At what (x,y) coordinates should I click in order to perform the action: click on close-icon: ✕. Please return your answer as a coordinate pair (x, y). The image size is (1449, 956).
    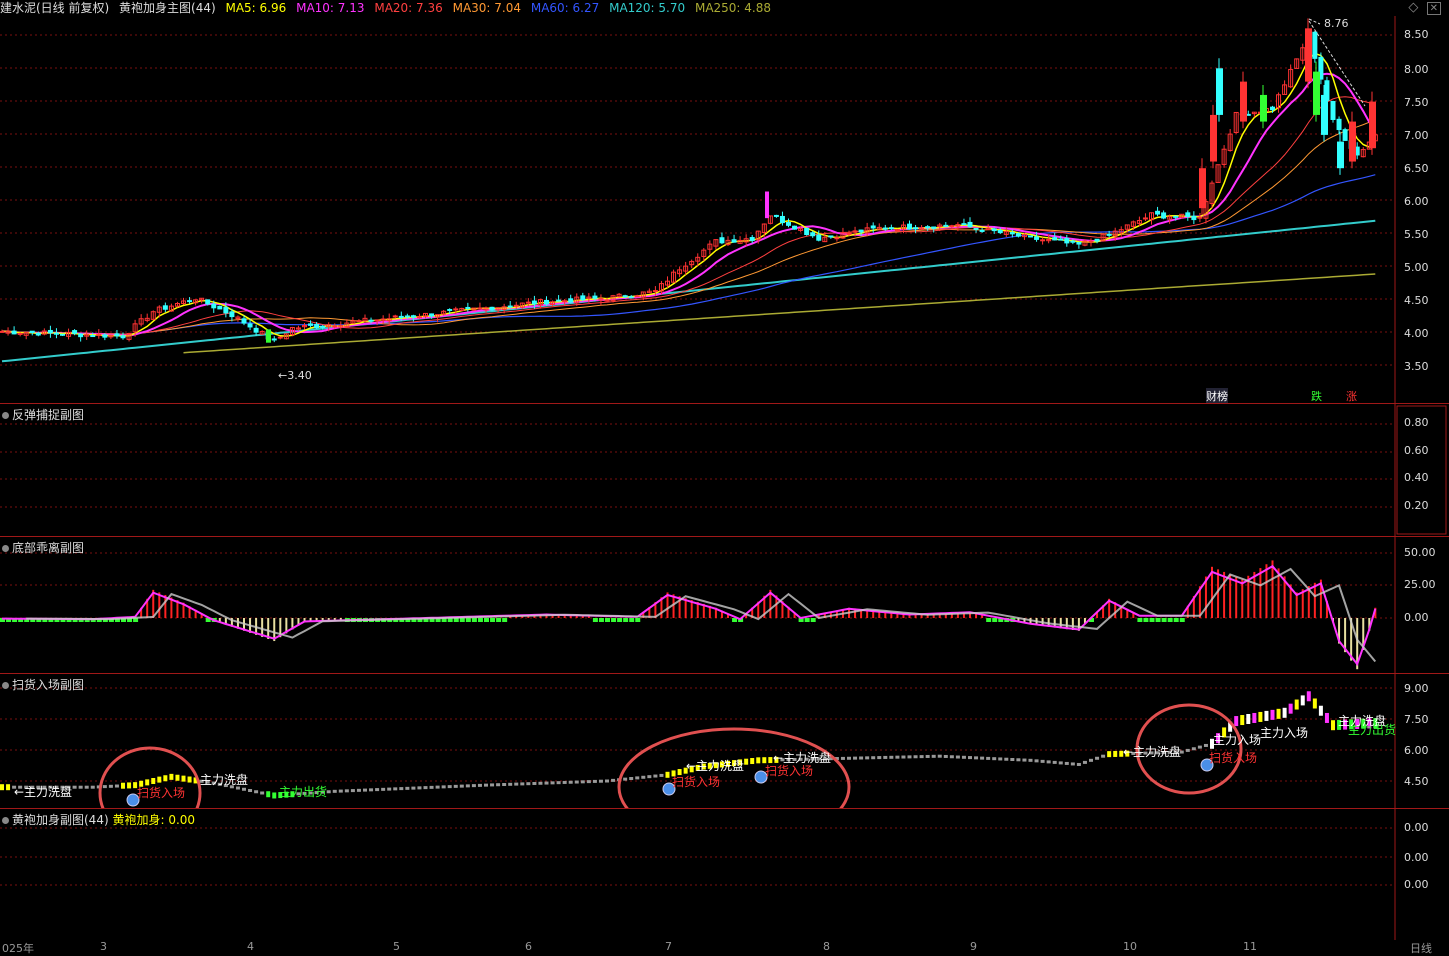
    Looking at the image, I should click on (1433, 8).